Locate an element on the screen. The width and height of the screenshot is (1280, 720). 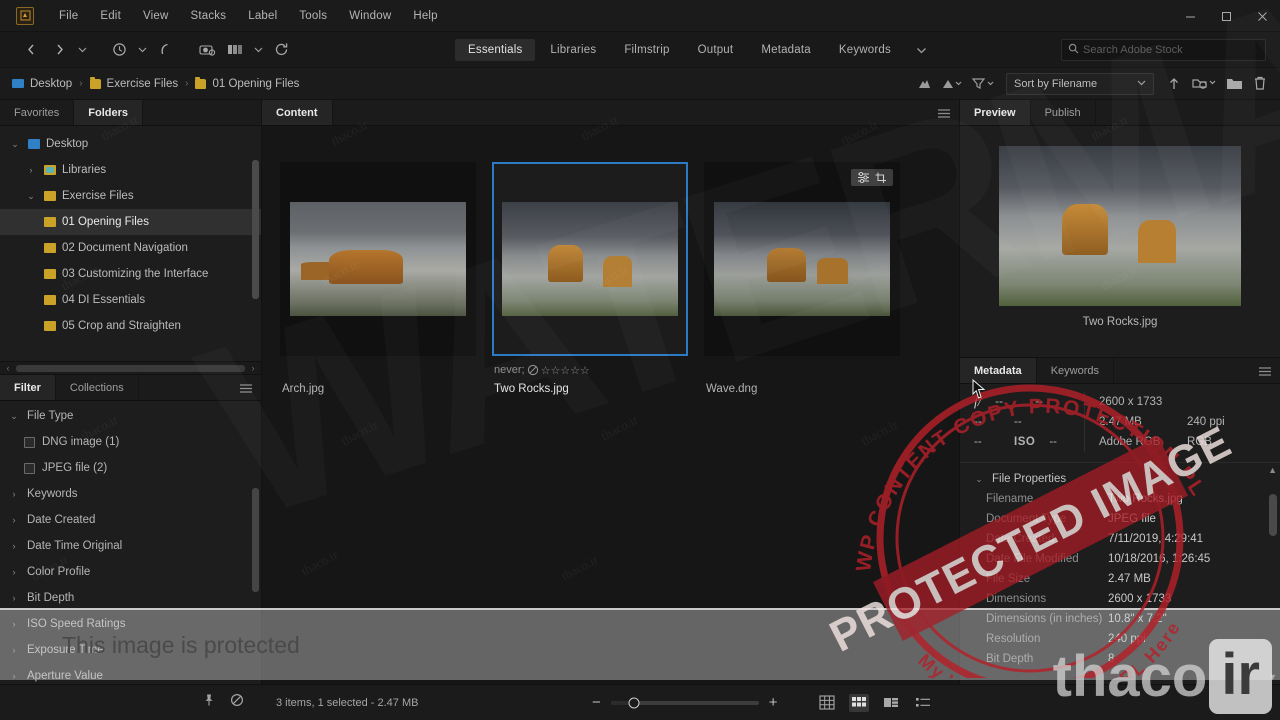
folder-tree-scrollbar is located at coordinates (255, 255).